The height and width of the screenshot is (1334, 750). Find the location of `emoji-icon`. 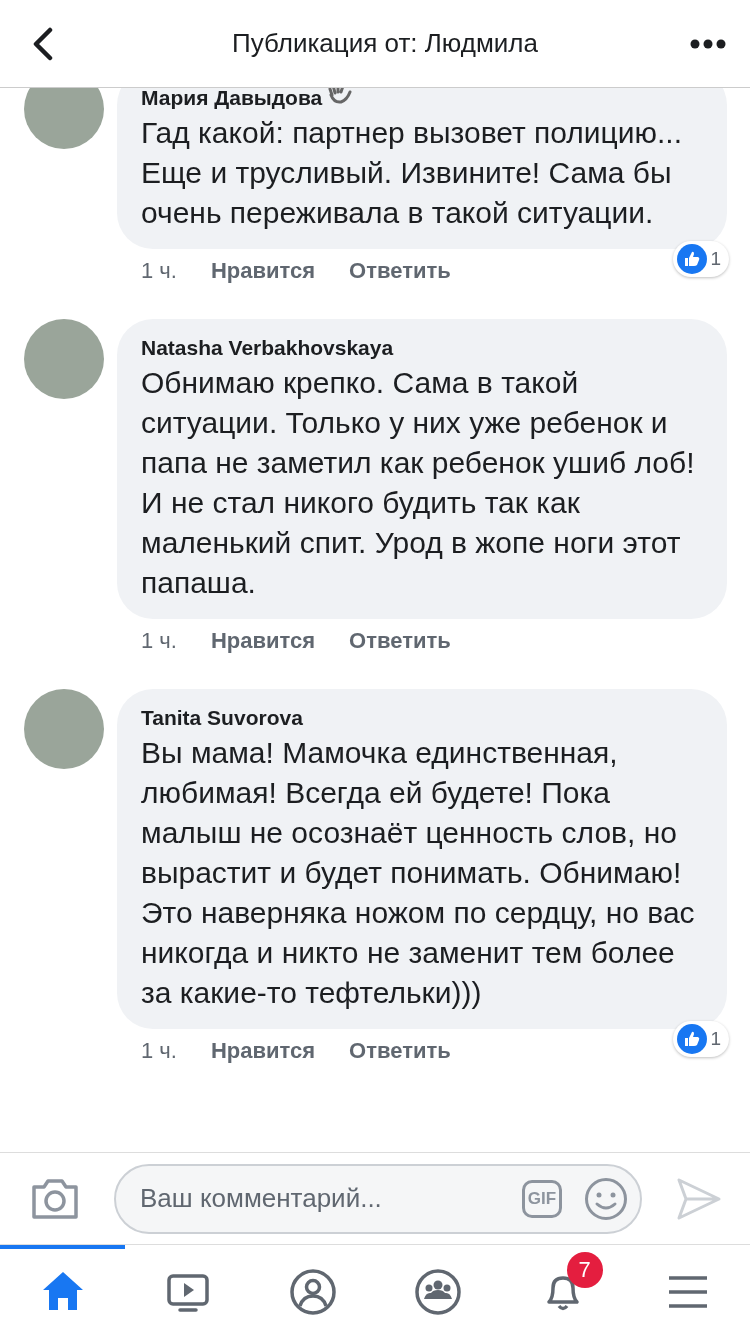

emoji-icon is located at coordinates (606, 1198).